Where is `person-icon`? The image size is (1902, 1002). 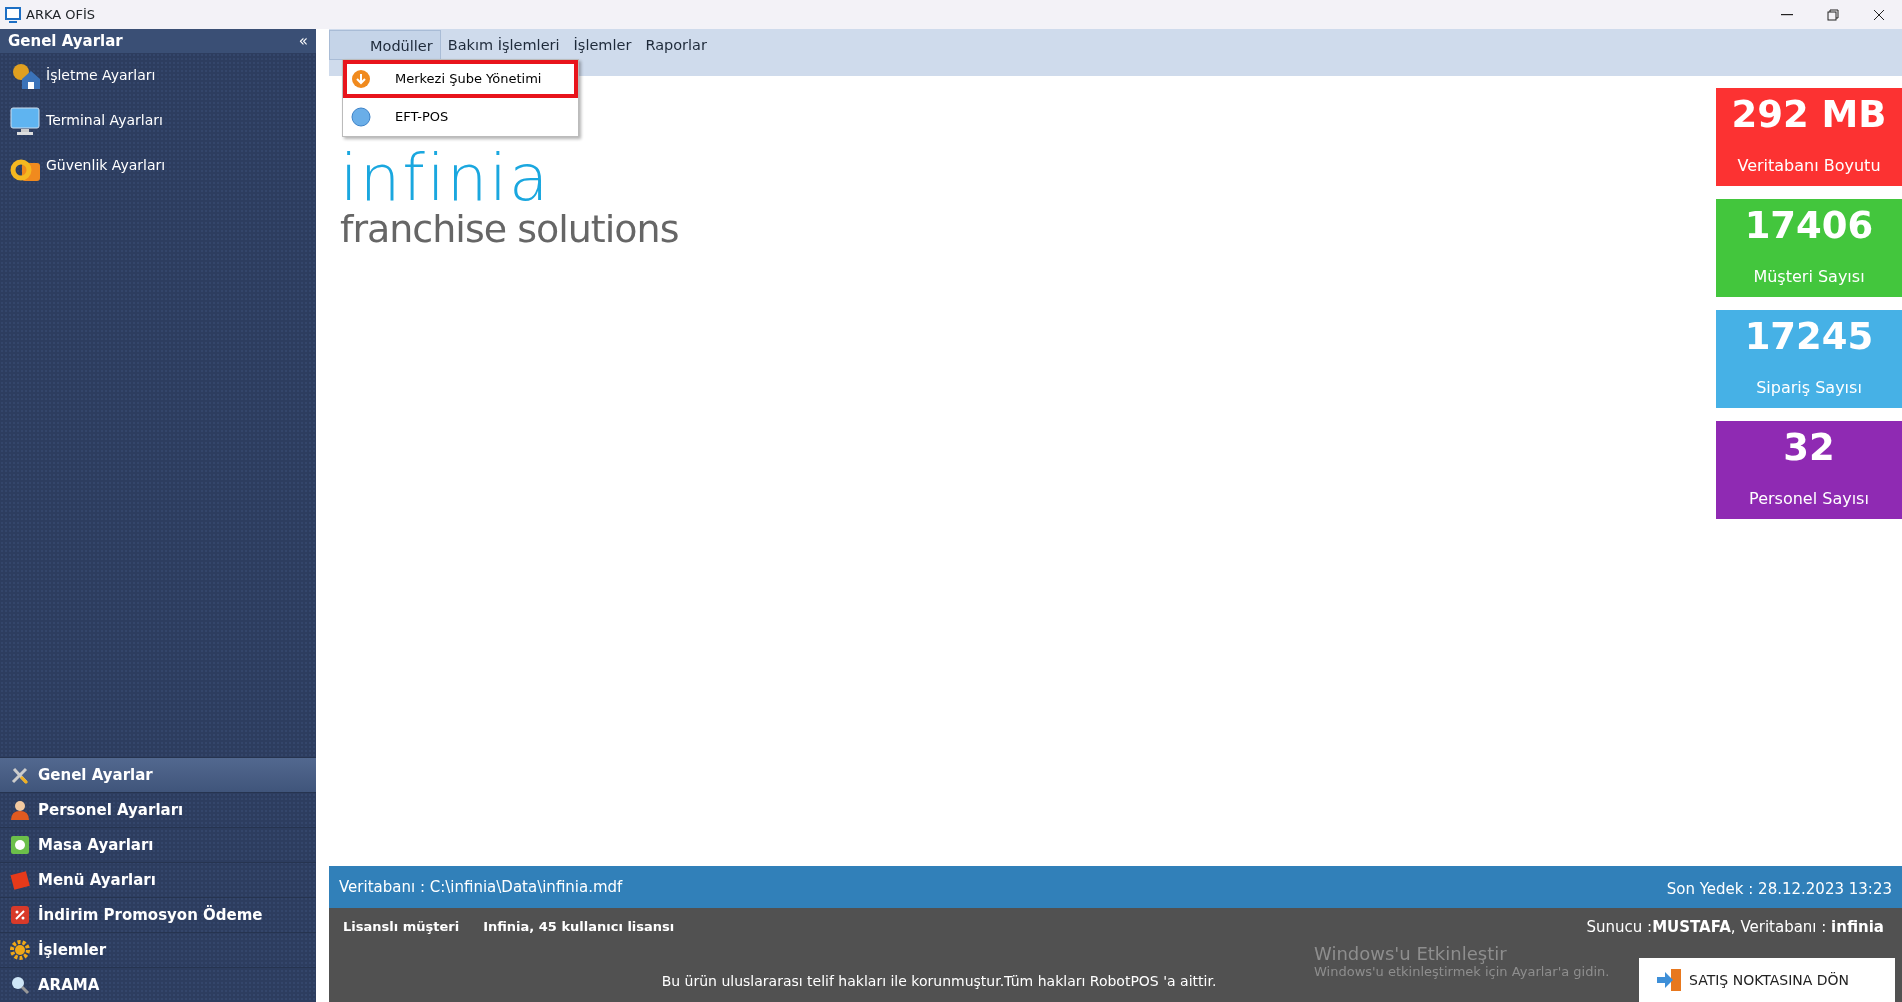 person-icon is located at coordinates (20, 810).